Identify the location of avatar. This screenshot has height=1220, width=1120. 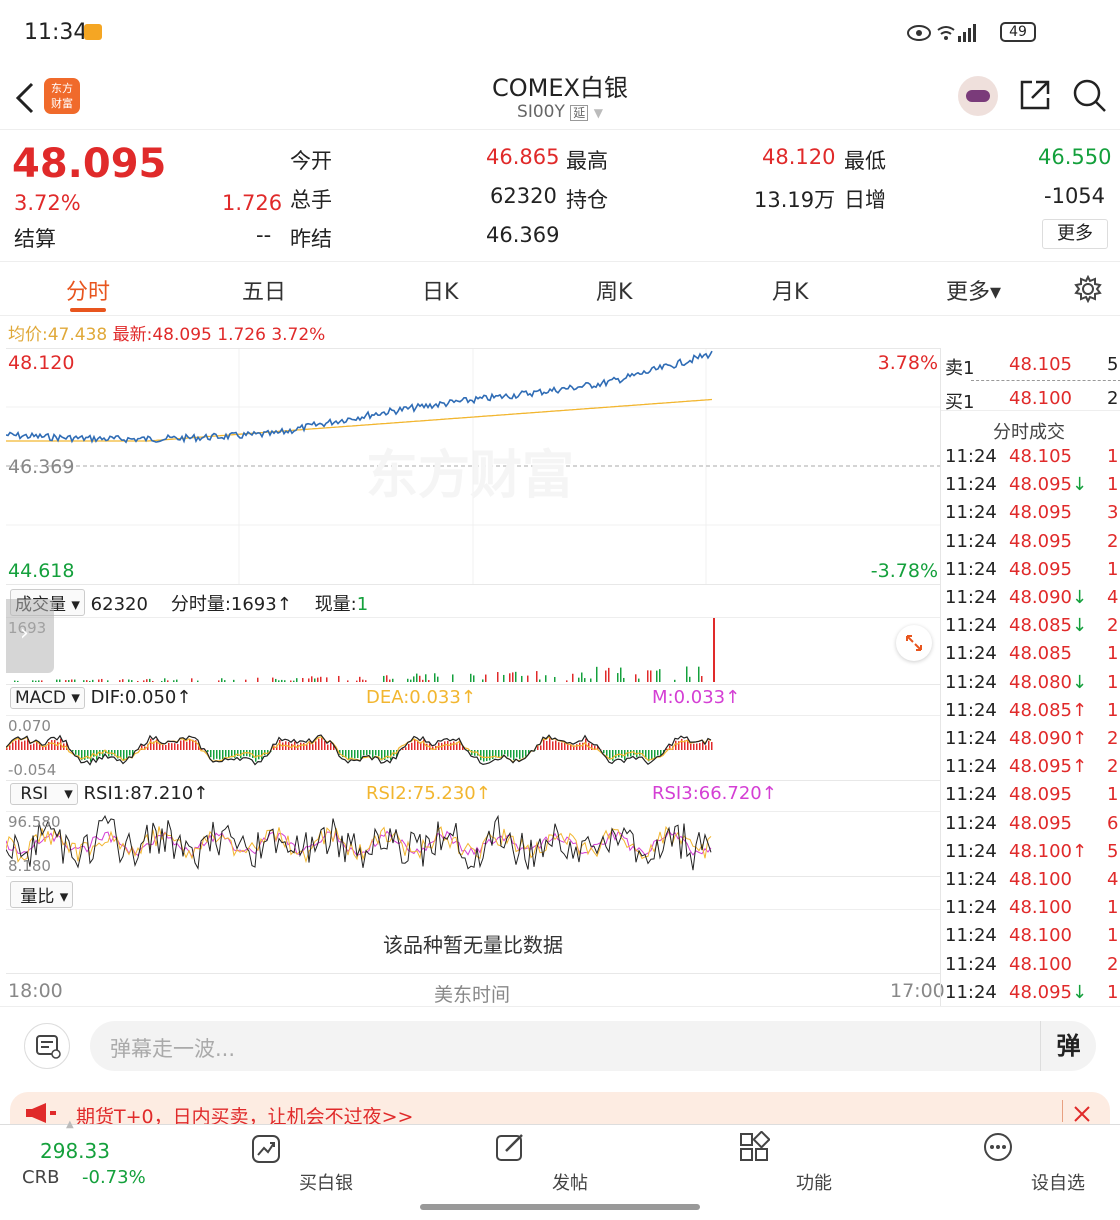
(978, 96).